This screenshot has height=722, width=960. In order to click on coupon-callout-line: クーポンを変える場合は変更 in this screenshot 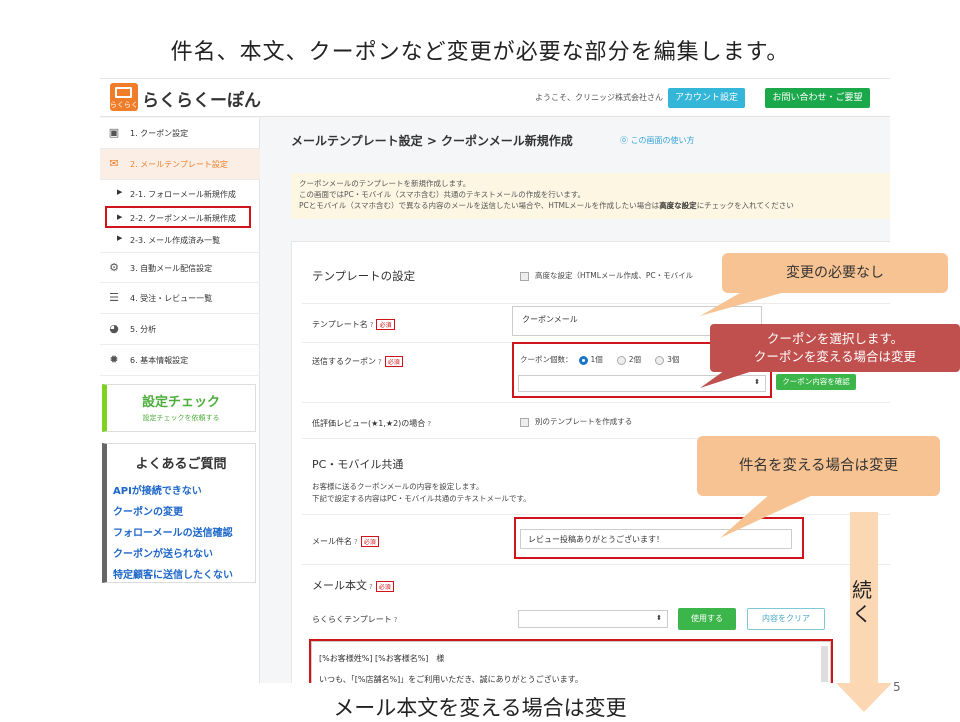, I will do `click(835, 356)`.